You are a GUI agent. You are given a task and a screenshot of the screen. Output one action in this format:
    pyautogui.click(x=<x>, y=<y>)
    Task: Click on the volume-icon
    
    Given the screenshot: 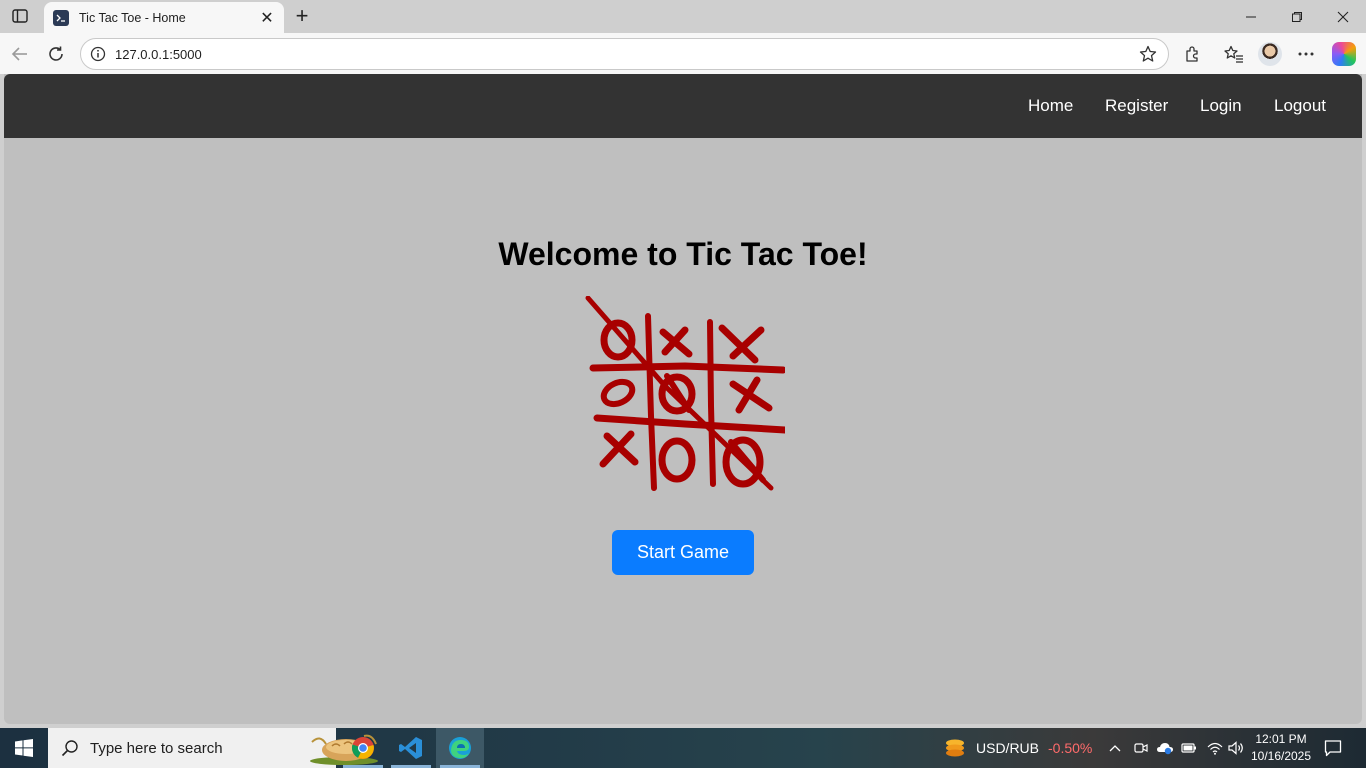 What is the action you would take?
    pyautogui.click(x=1236, y=748)
    